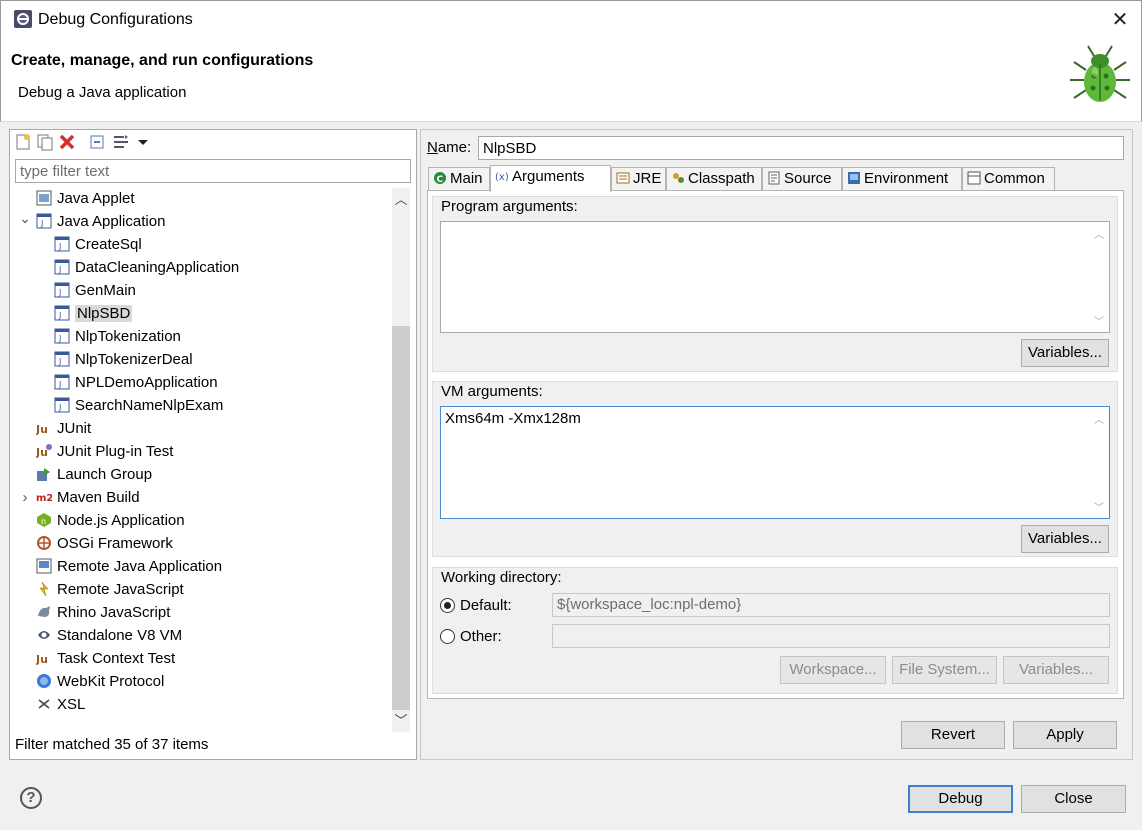  What do you see at coordinates (121, 142) in the screenshot?
I see `filter-configurations-icon` at bounding box center [121, 142].